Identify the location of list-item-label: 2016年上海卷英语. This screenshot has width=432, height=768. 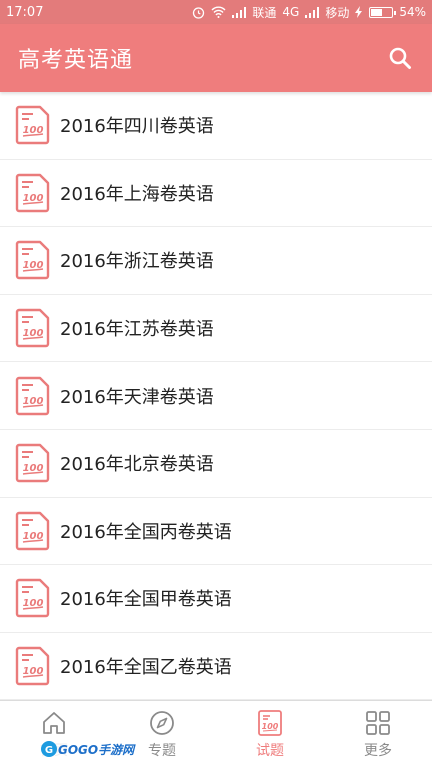
(137, 194).